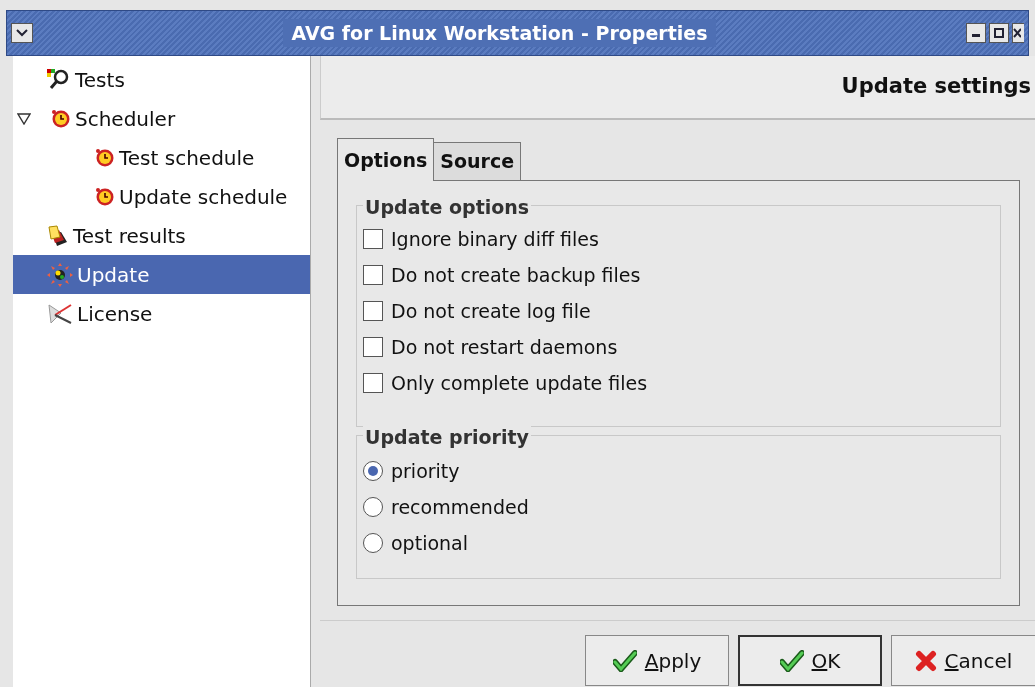 Image resolution: width=1035 pixels, height=687 pixels. I want to click on dialog-button: Cancel, so click(963, 660).